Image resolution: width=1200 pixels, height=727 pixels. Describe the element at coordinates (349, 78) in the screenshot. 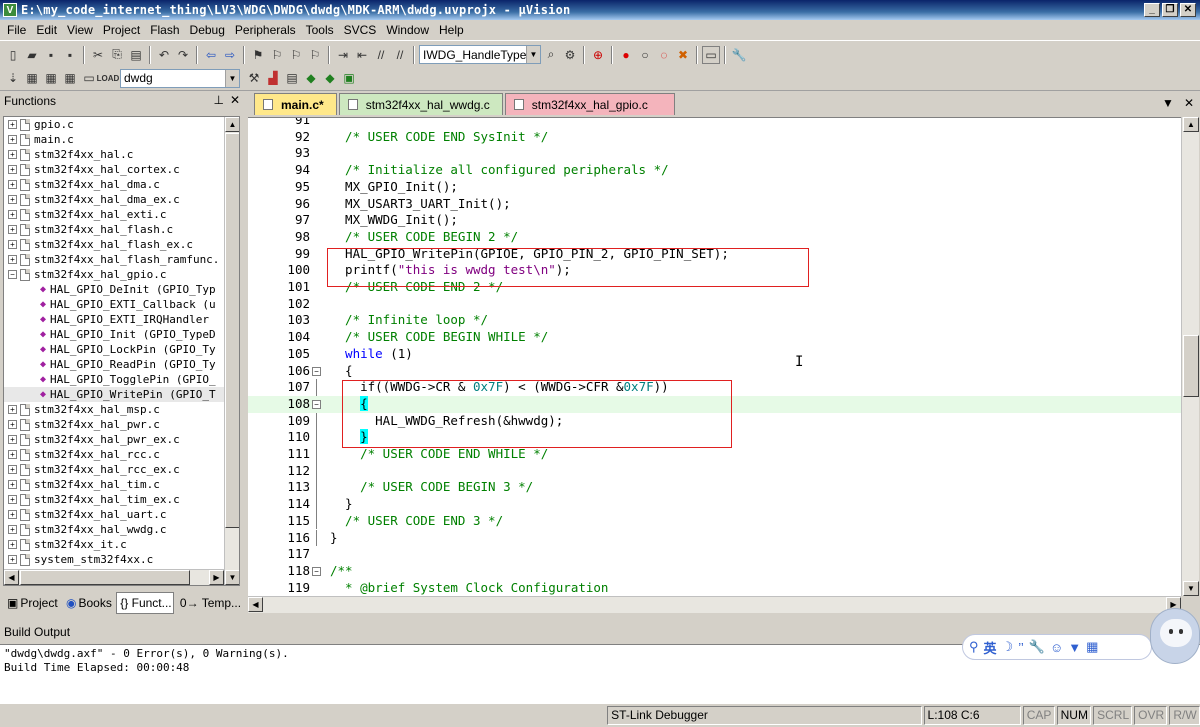

I see `rte-packs-icon: ▣` at that location.